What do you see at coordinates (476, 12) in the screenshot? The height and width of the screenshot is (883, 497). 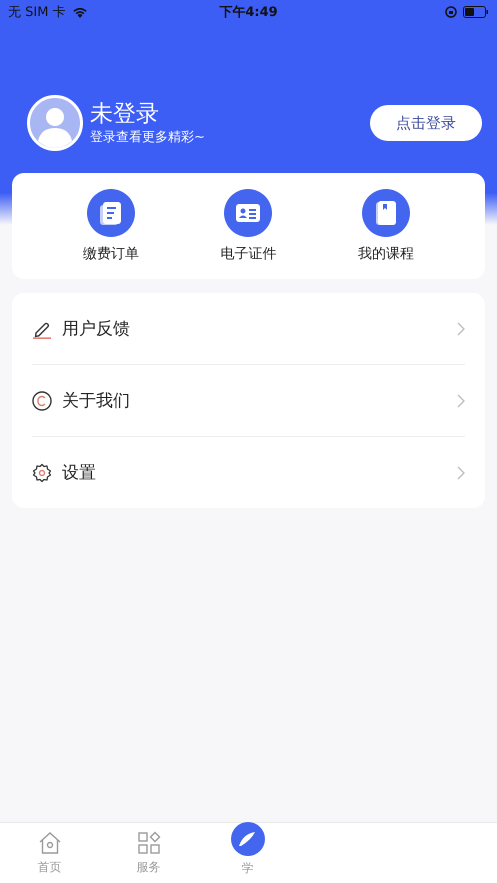 I see `battery-icon` at bounding box center [476, 12].